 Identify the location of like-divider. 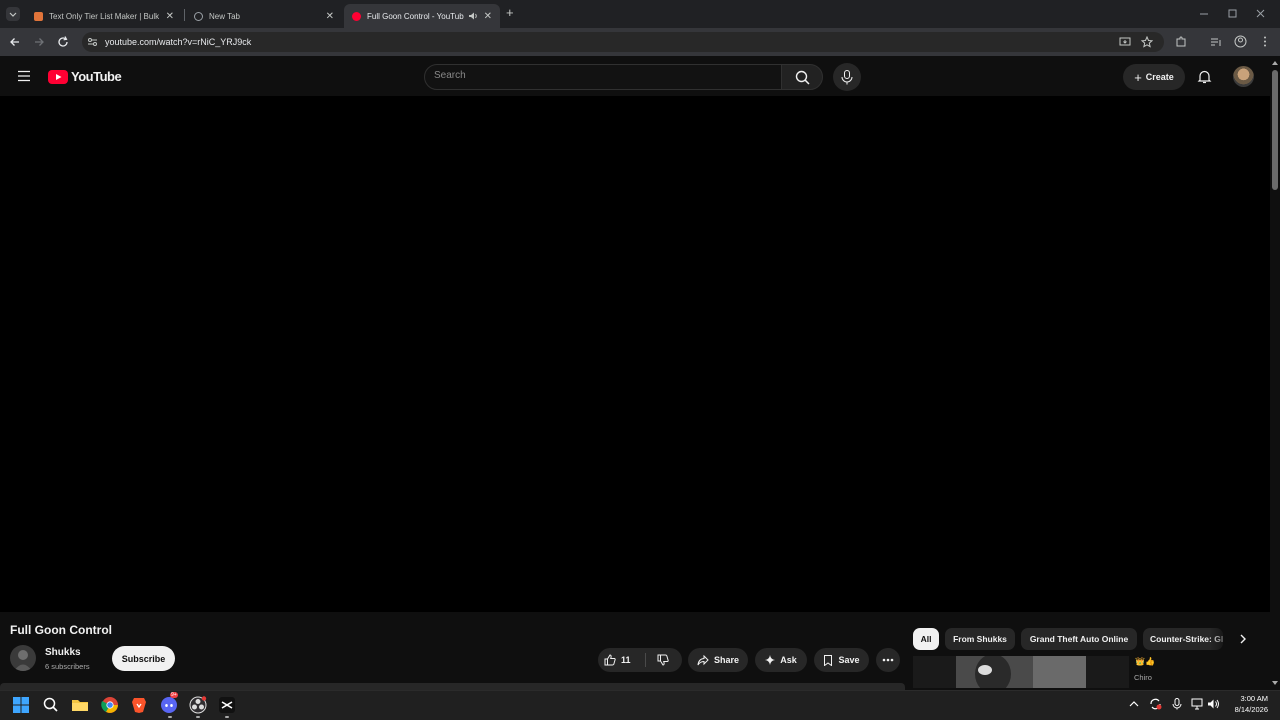
(645, 660).